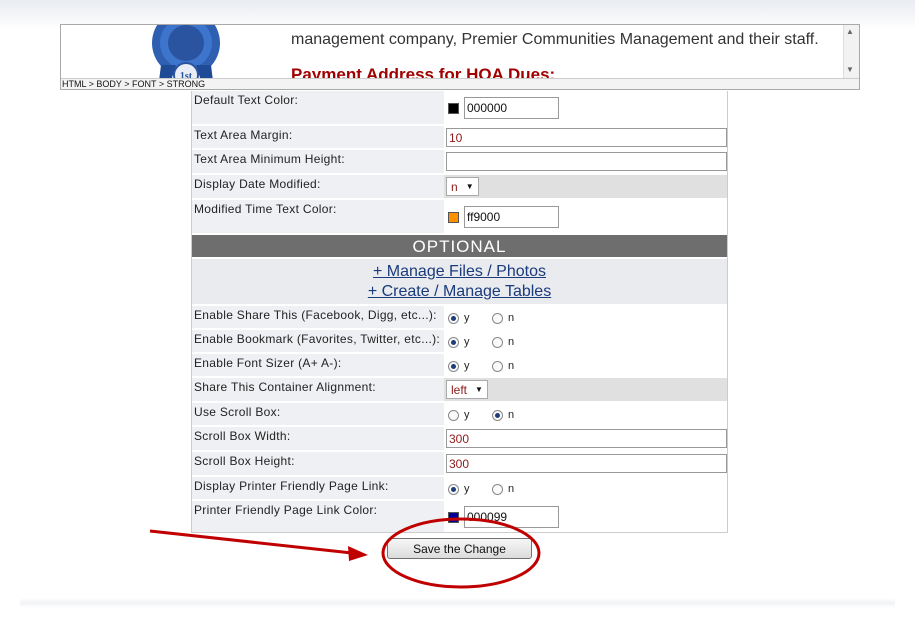 Image resolution: width=915 pixels, height=620 pixels. Describe the element at coordinates (461, 553) in the screenshot. I see `annotation-circle` at that location.